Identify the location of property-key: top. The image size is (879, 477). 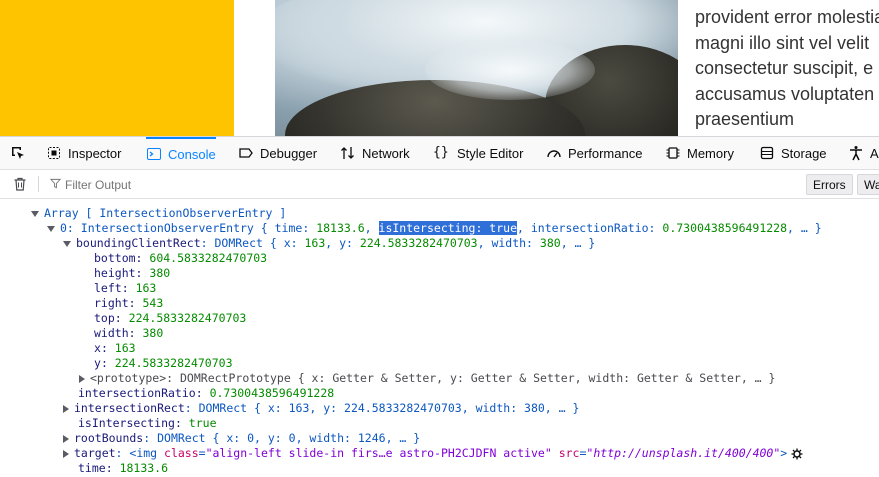
(104, 318).